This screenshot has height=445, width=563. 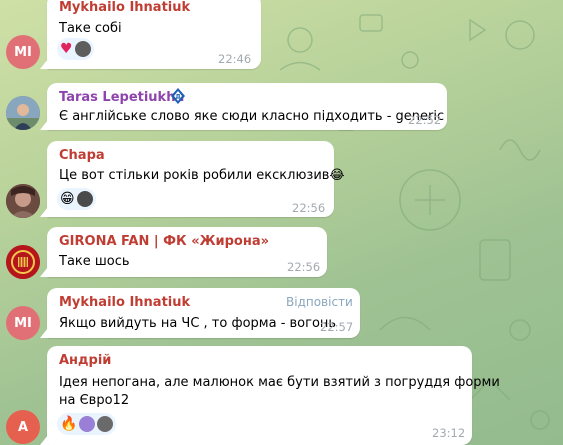 I want to click on girona-logo-icon, so click(x=23, y=262).